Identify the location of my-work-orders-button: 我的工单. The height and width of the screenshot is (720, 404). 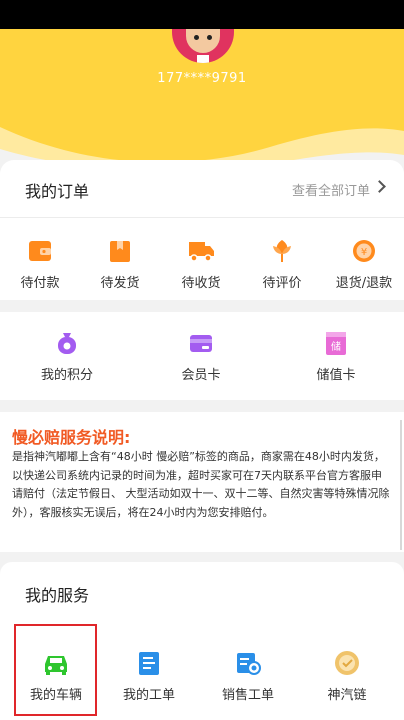
(149, 676).